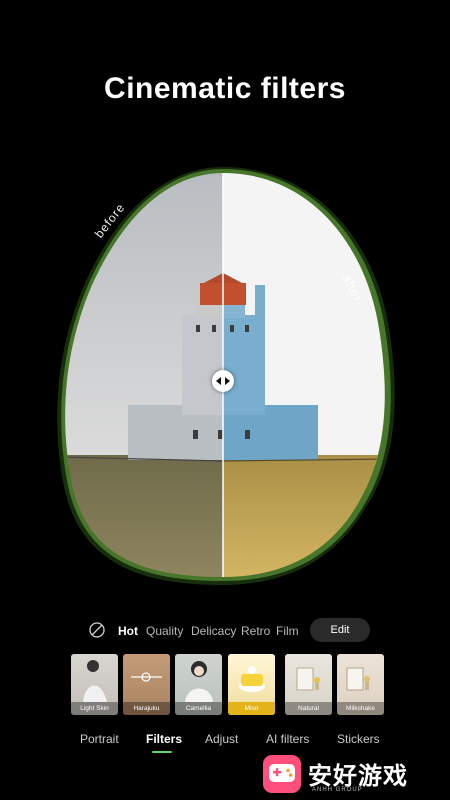 The image size is (450, 800). Describe the element at coordinates (251, 684) in the screenshot. I see `filter-thumb-miso: Miso` at that location.